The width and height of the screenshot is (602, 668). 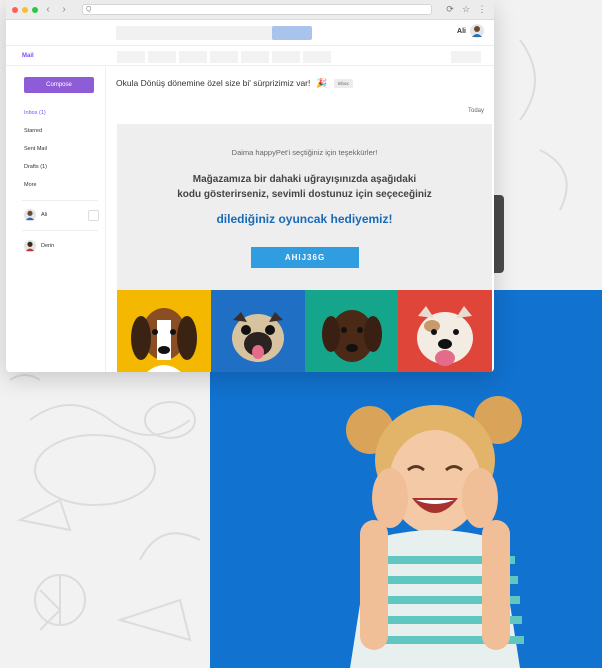 I want to click on url-text: Q, so click(x=89, y=9).